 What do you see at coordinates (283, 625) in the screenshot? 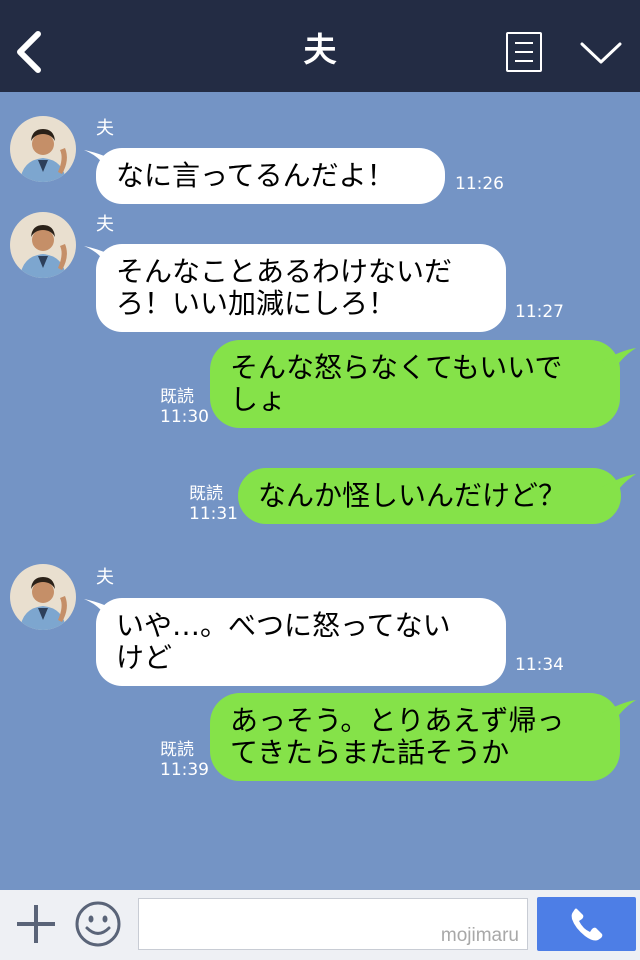
I see `message-text-line: いや…。べつに怒ってない` at bounding box center [283, 625].